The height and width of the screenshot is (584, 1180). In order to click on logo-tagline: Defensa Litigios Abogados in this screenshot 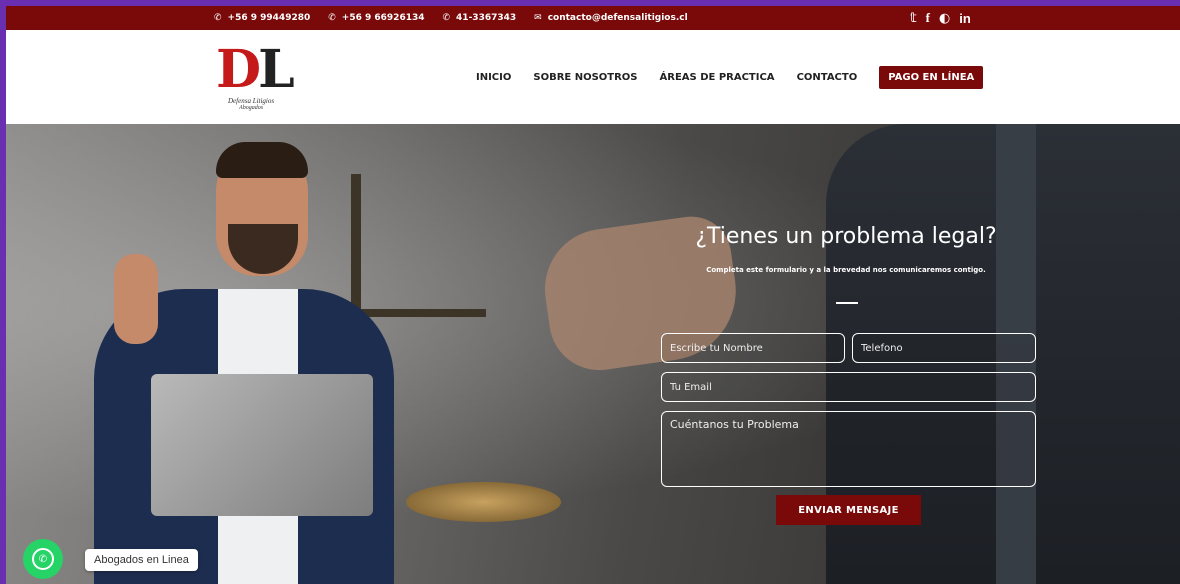, I will do `click(251, 105)`.